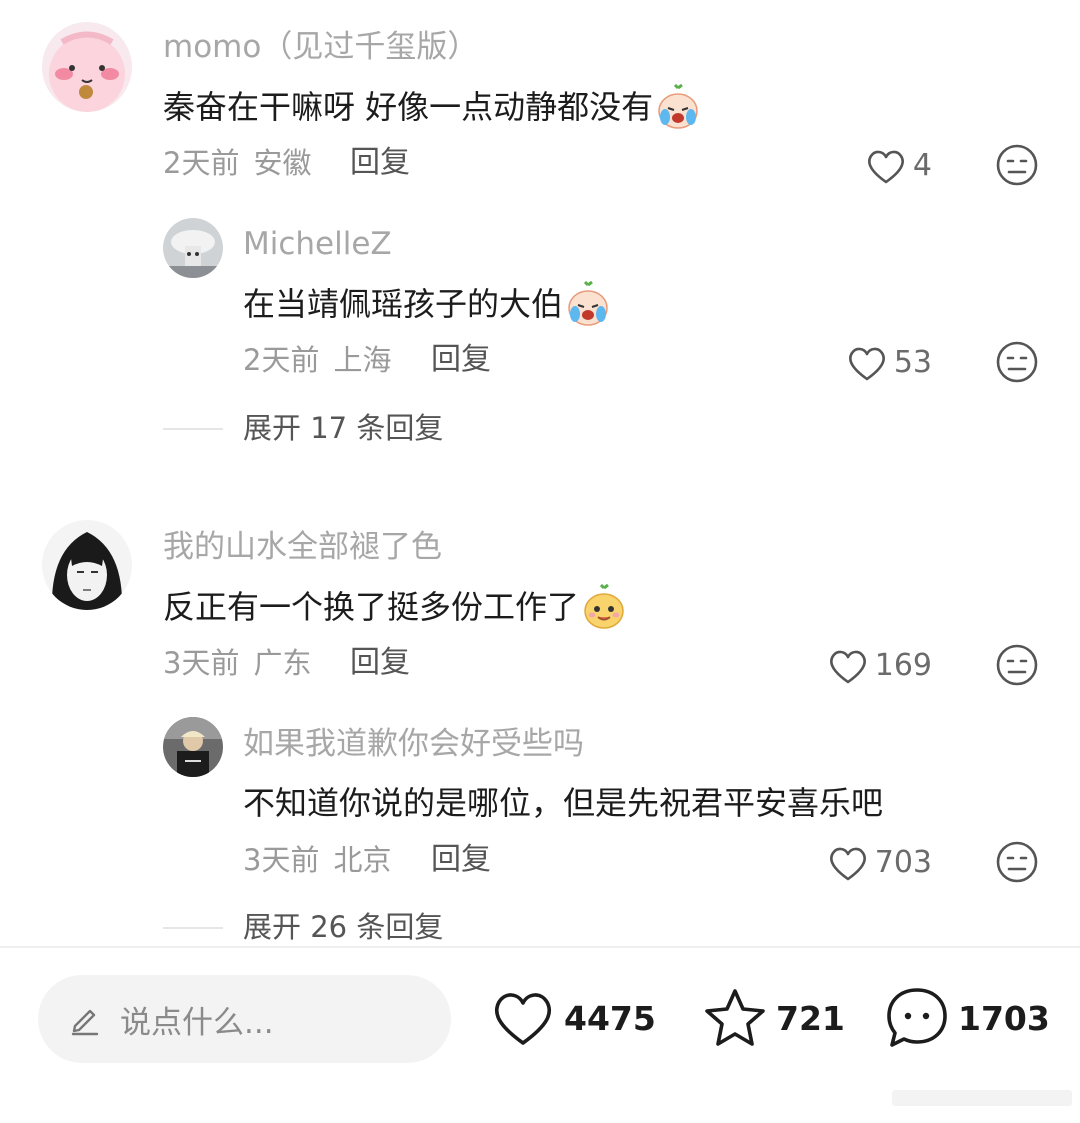  Describe the element at coordinates (735, 1017) in the screenshot. I see `star-outline-icon` at that location.